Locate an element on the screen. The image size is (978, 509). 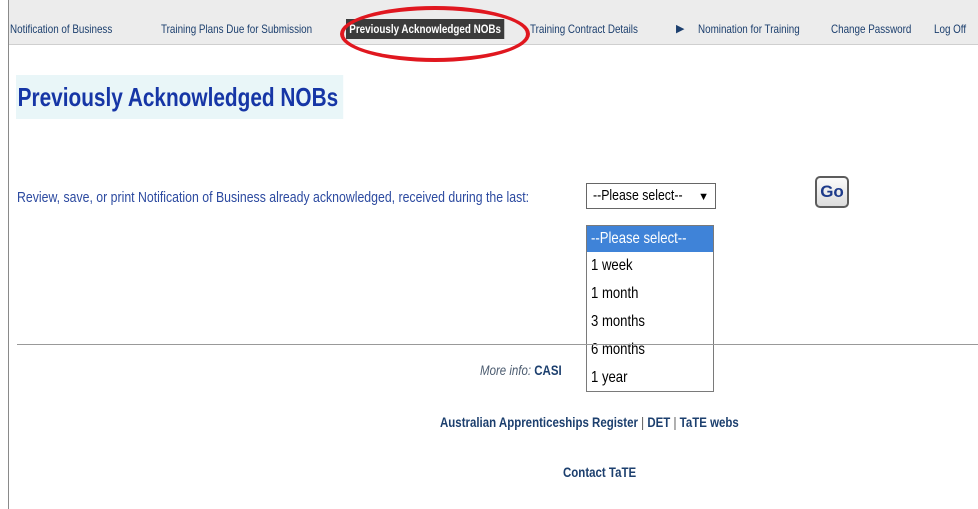
submenu-arrow-icon: ▶ is located at coordinates (680, 28).